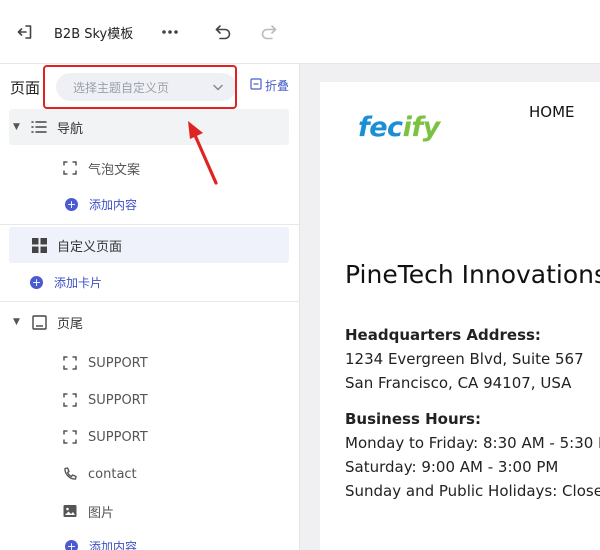 The width and height of the screenshot is (600, 550). Describe the element at coordinates (421, 127) in the screenshot. I see `logo-part-2: ify` at that location.